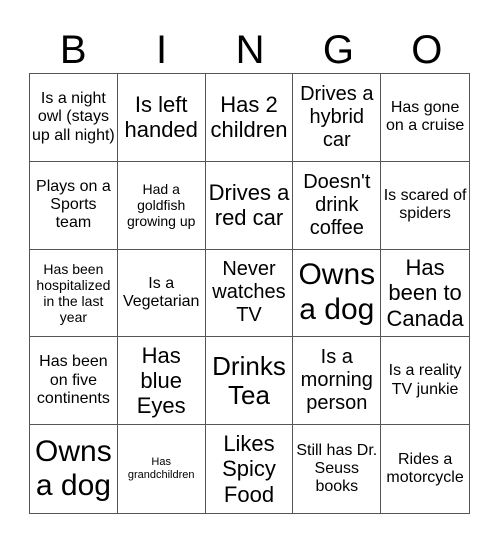  What do you see at coordinates (425, 381) in the screenshot?
I see `bingo-cell: Is a reality TV junkie` at bounding box center [425, 381].